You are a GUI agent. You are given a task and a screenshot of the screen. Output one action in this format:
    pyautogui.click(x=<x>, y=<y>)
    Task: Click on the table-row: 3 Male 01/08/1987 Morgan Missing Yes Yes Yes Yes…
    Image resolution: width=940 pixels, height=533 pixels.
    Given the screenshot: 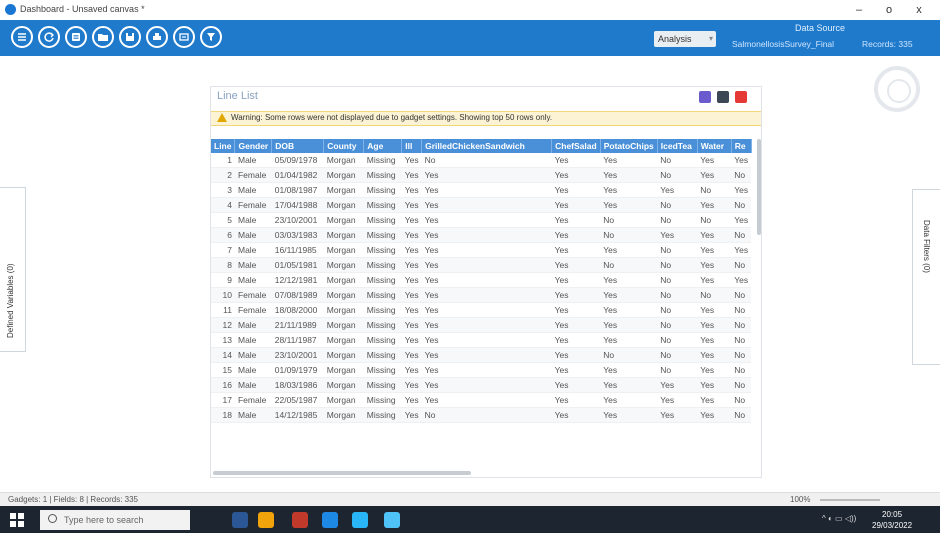 What is the action you would take?
    pyautogui.click(x=481, y=190)
    